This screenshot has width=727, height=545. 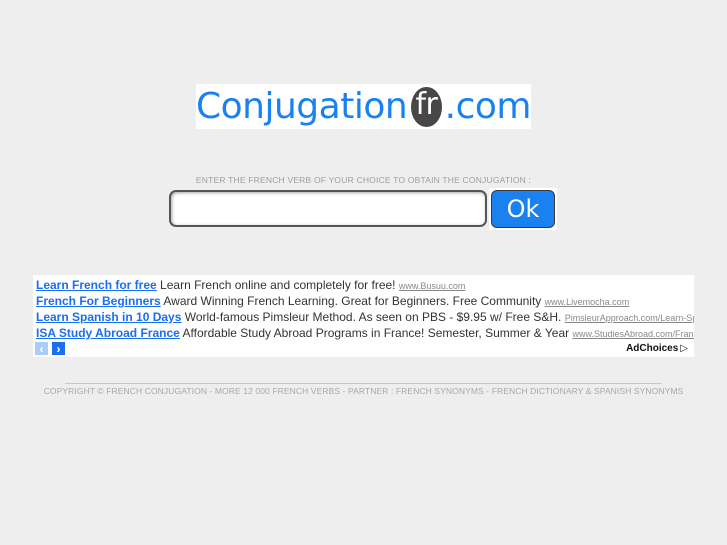 What do you see at coordinates (538, 391) in the screenshot?
I see `footer-link-french-dictionary: FRENCH DICTIONARY` at bounding box center [538, 391].